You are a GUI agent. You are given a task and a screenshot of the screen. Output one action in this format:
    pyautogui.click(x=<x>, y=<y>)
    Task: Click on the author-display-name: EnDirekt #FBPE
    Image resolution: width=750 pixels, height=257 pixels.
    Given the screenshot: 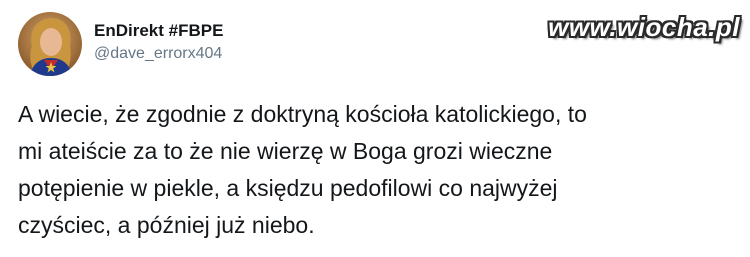 What is the action you would take?
    pyautogui.click(x=158, y=31)
    